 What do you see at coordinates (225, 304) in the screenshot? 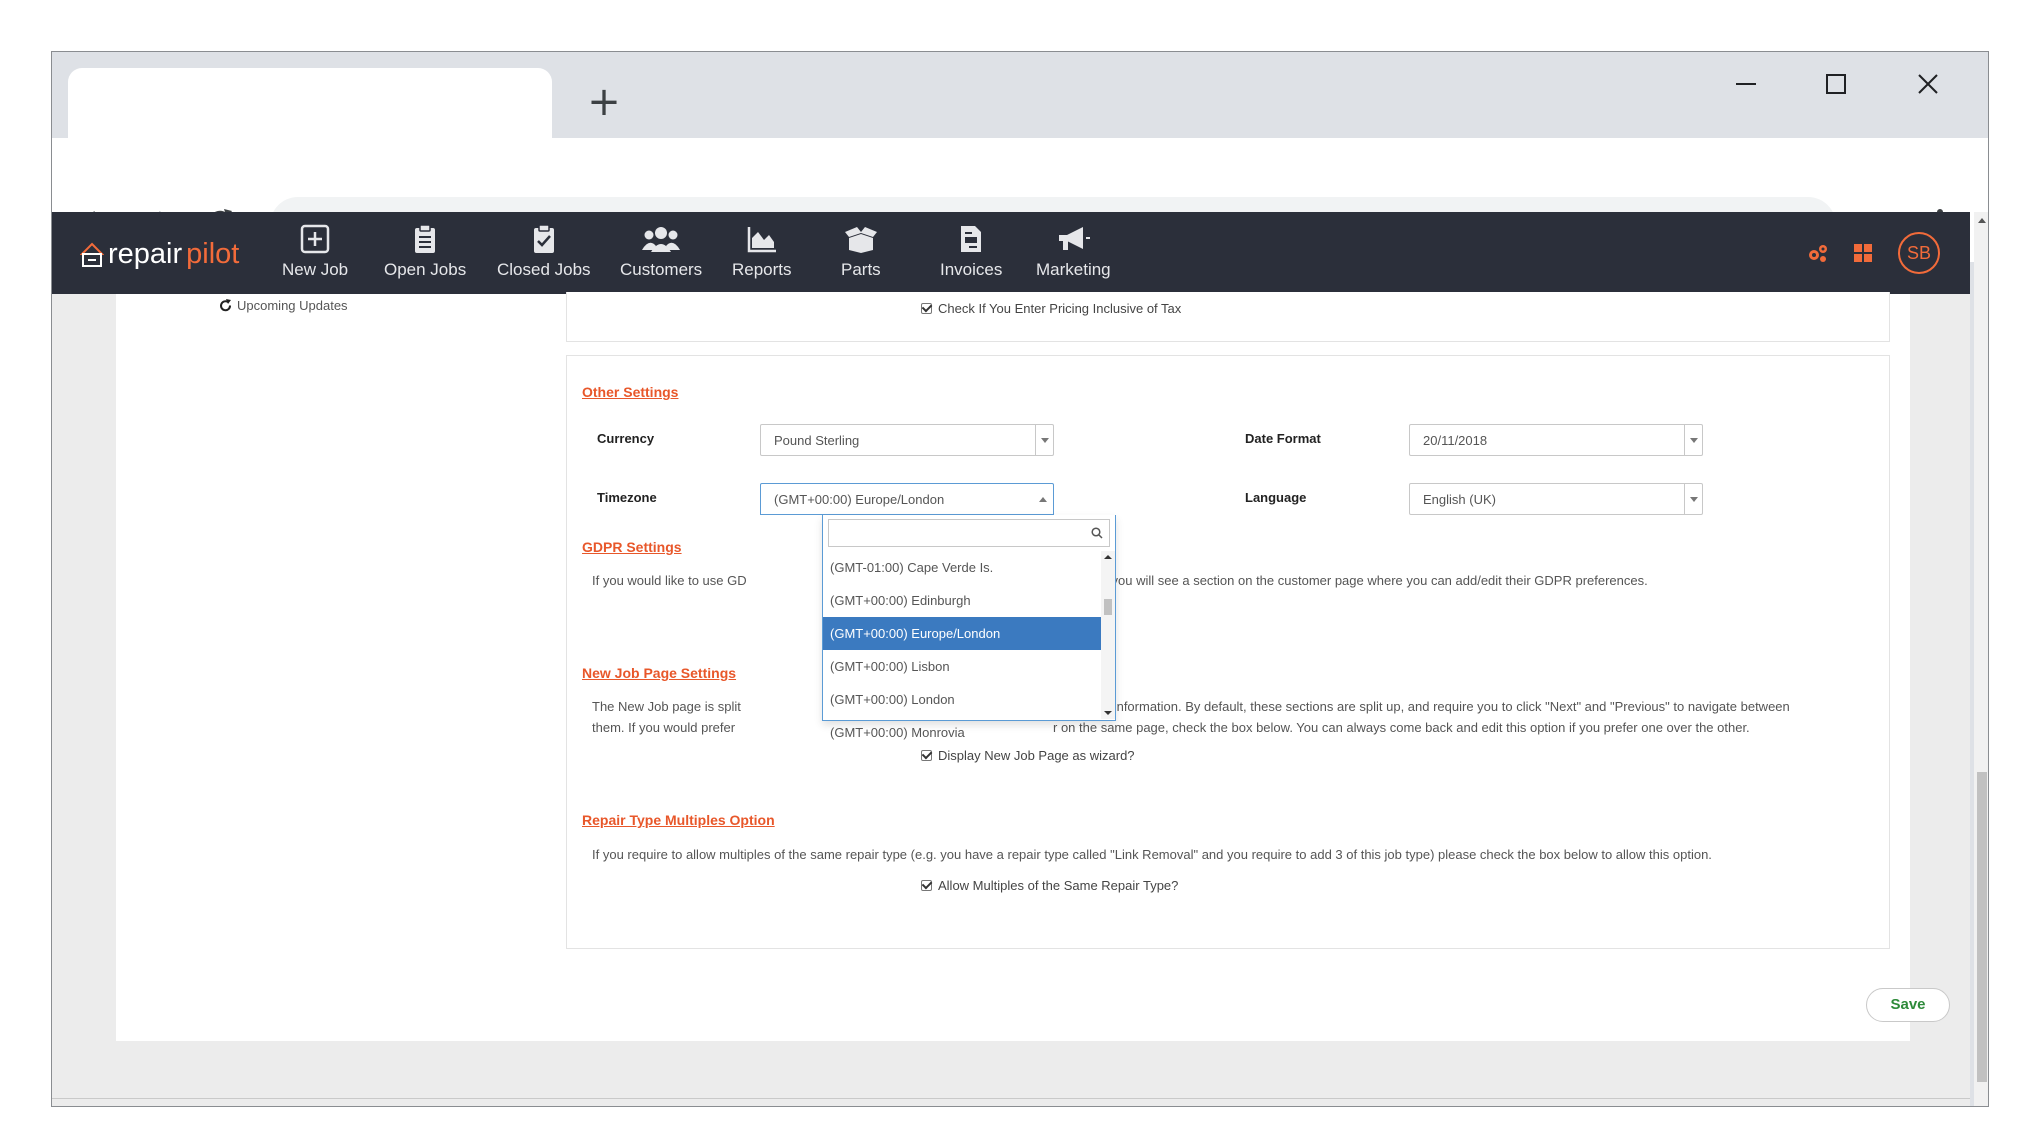
I see `refresh-icon` at bounding box center [225, 304].